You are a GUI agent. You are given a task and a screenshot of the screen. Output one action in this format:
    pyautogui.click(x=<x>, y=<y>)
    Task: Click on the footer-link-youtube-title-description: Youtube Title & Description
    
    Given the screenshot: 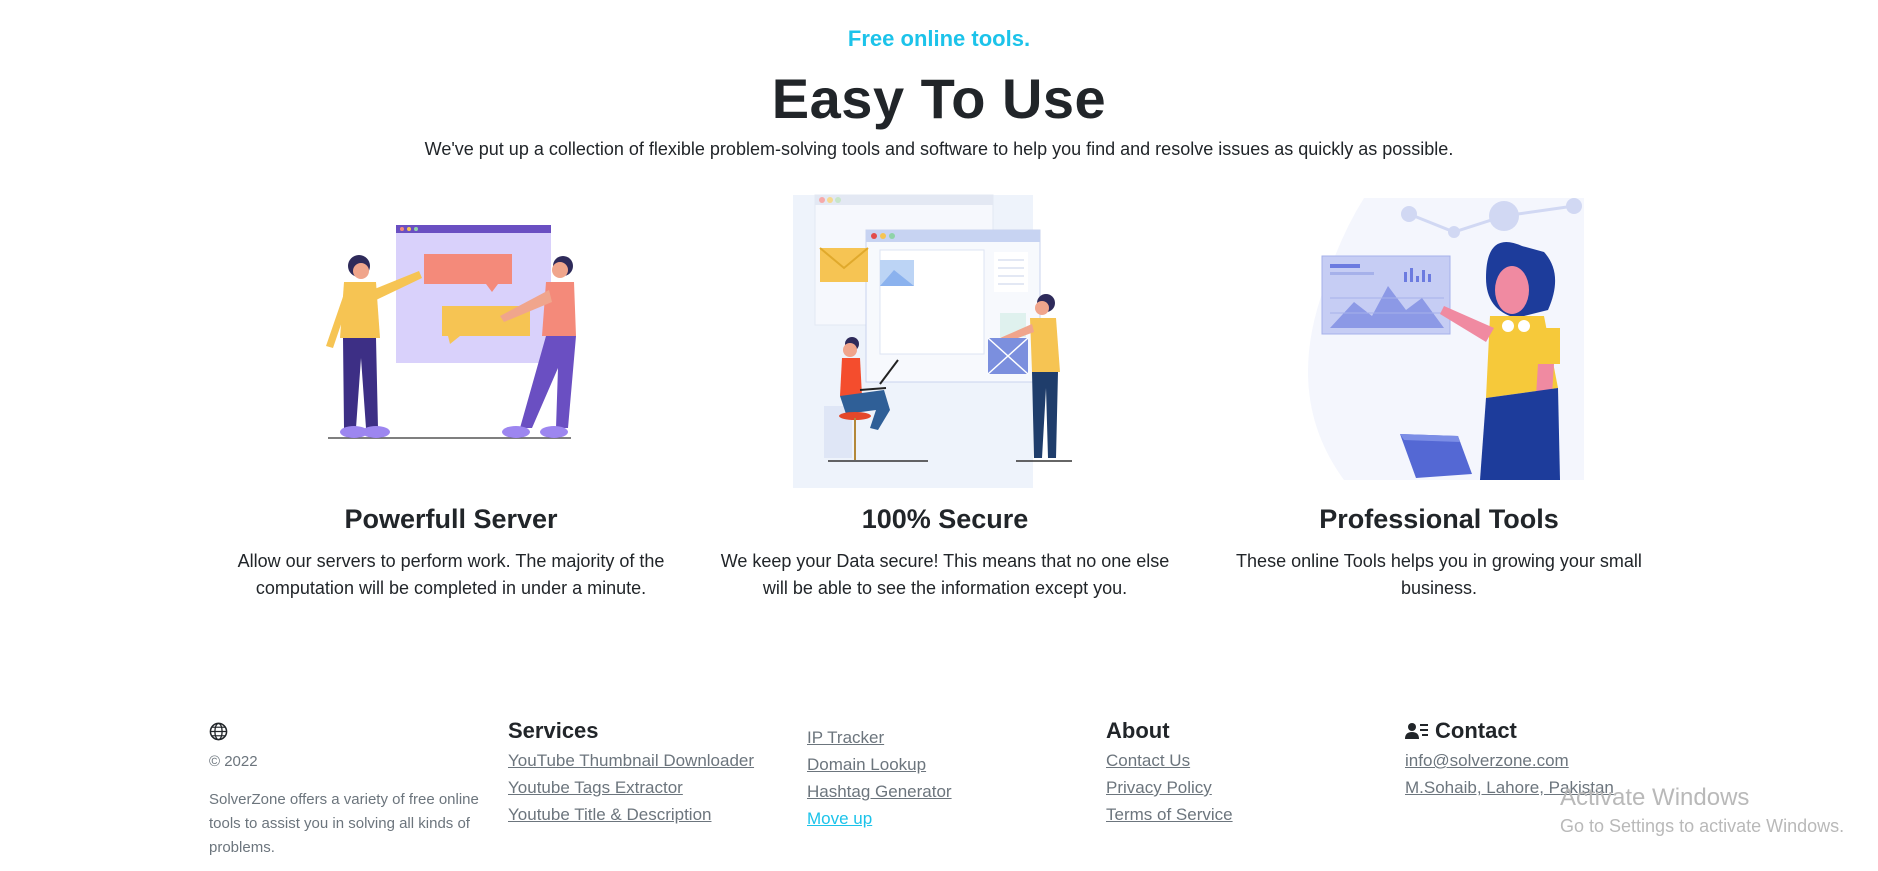 What is the action you would take?
    pyautogui.click(x=631, y=814)
    